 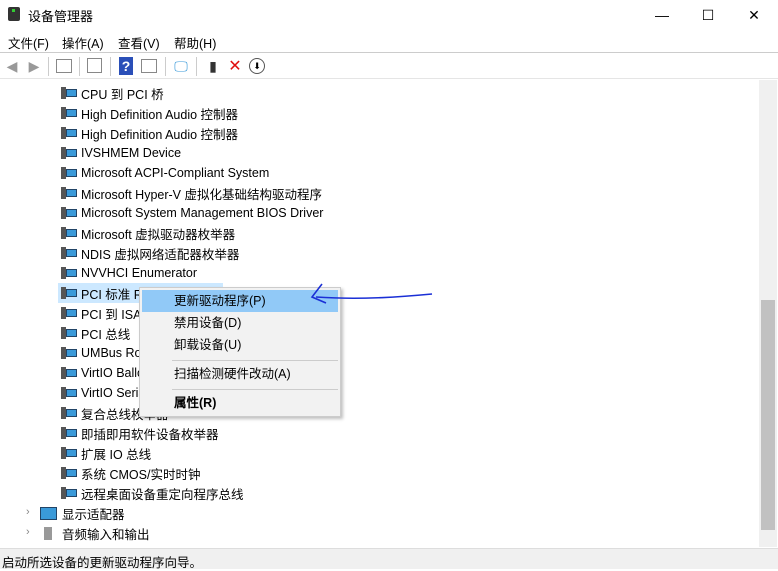 I want to click on status-bar: 启动所选设备的更新驱动程序向导。, so click(x=389, y=559).